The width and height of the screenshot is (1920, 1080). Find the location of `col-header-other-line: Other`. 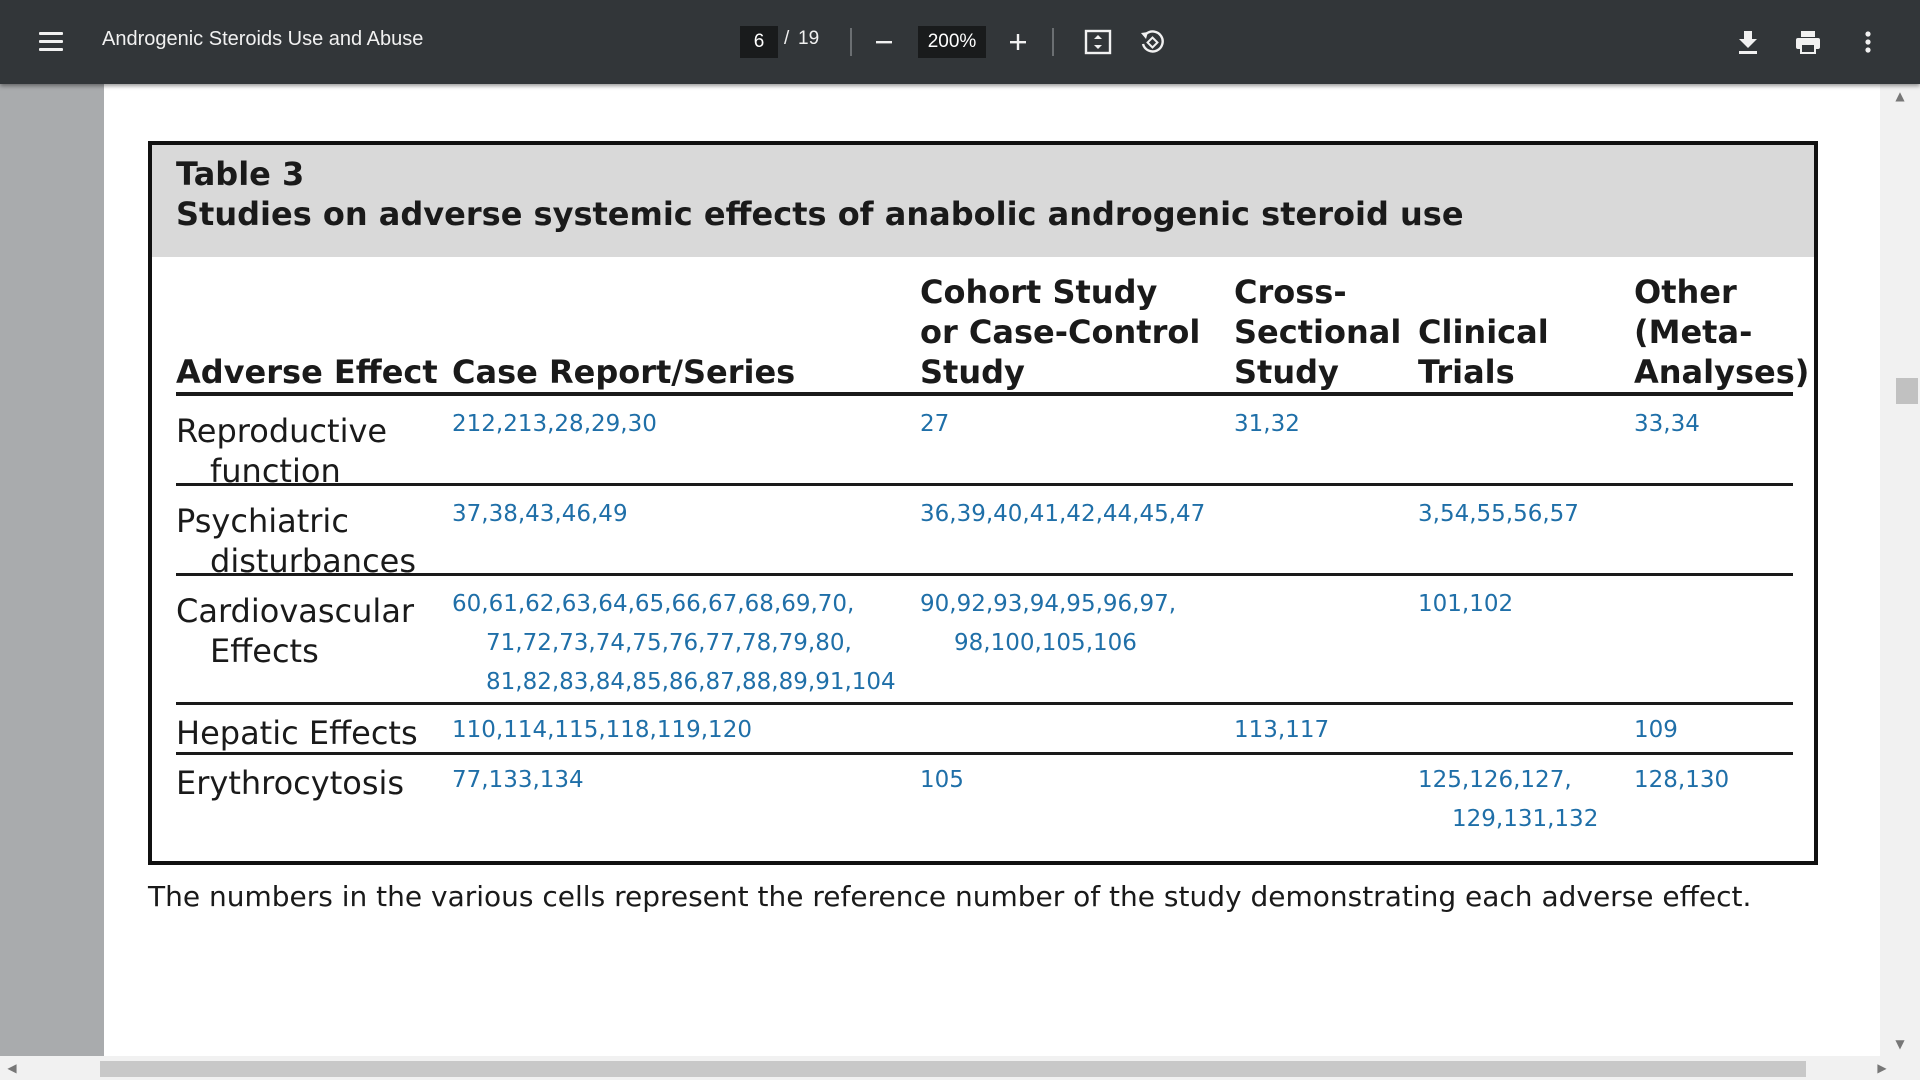

col-header-other-line: Other is located at coordinates (1685, 292).